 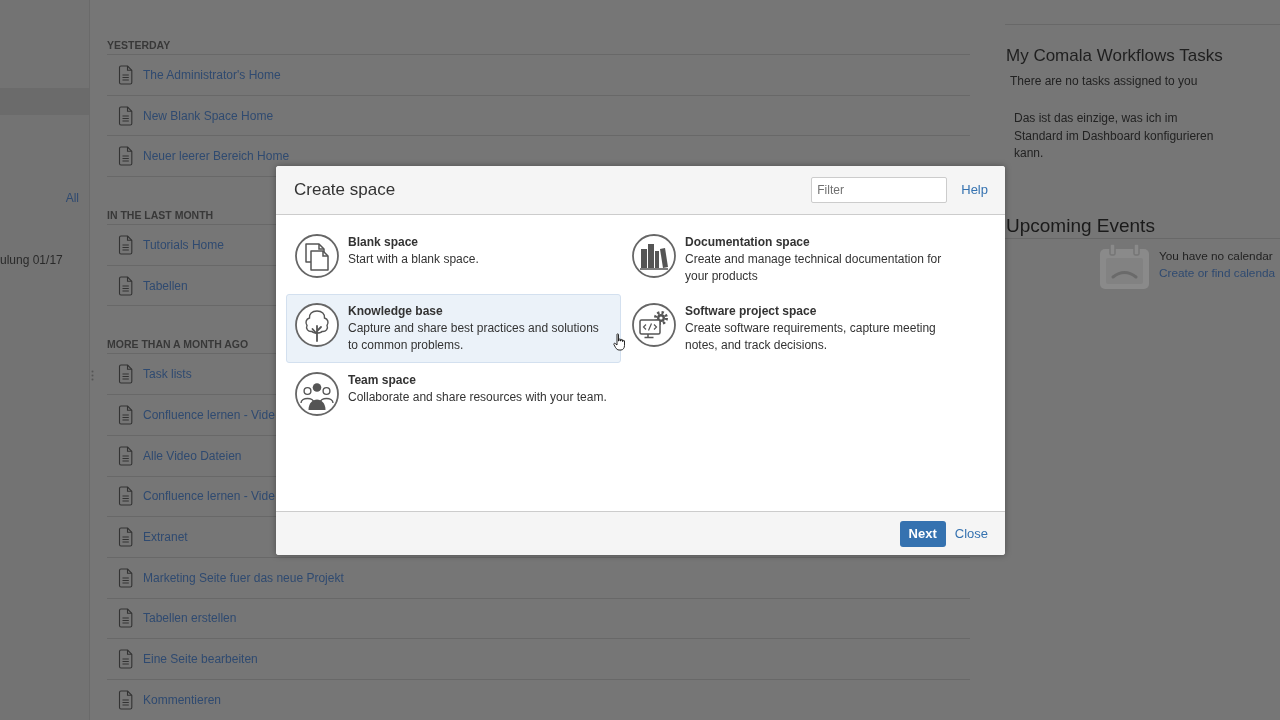 I want to click on tasks-heading: My Comala Workflows Tasks, so click(x=1114, y=56).